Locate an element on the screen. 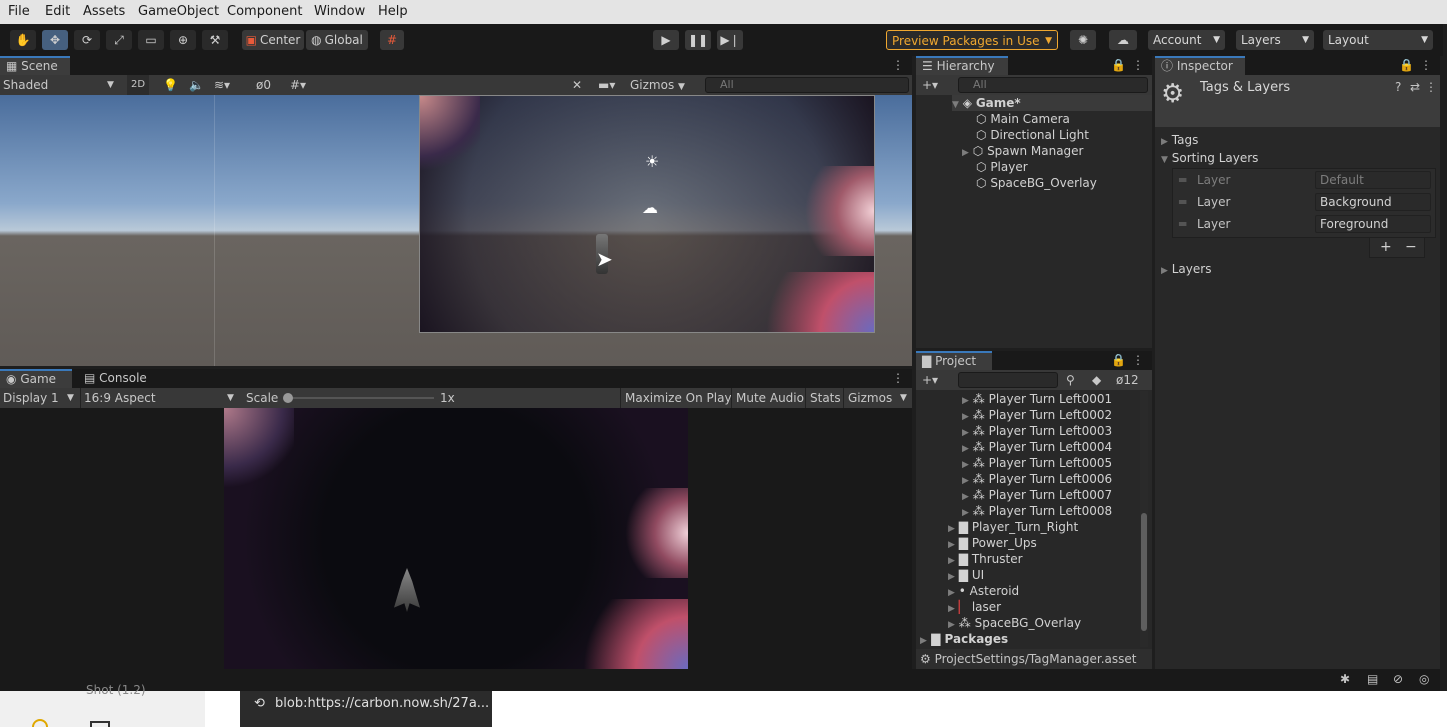 This screenshot has width=1447, height=727. menu-component: Component is located at coordinates (264, 11).